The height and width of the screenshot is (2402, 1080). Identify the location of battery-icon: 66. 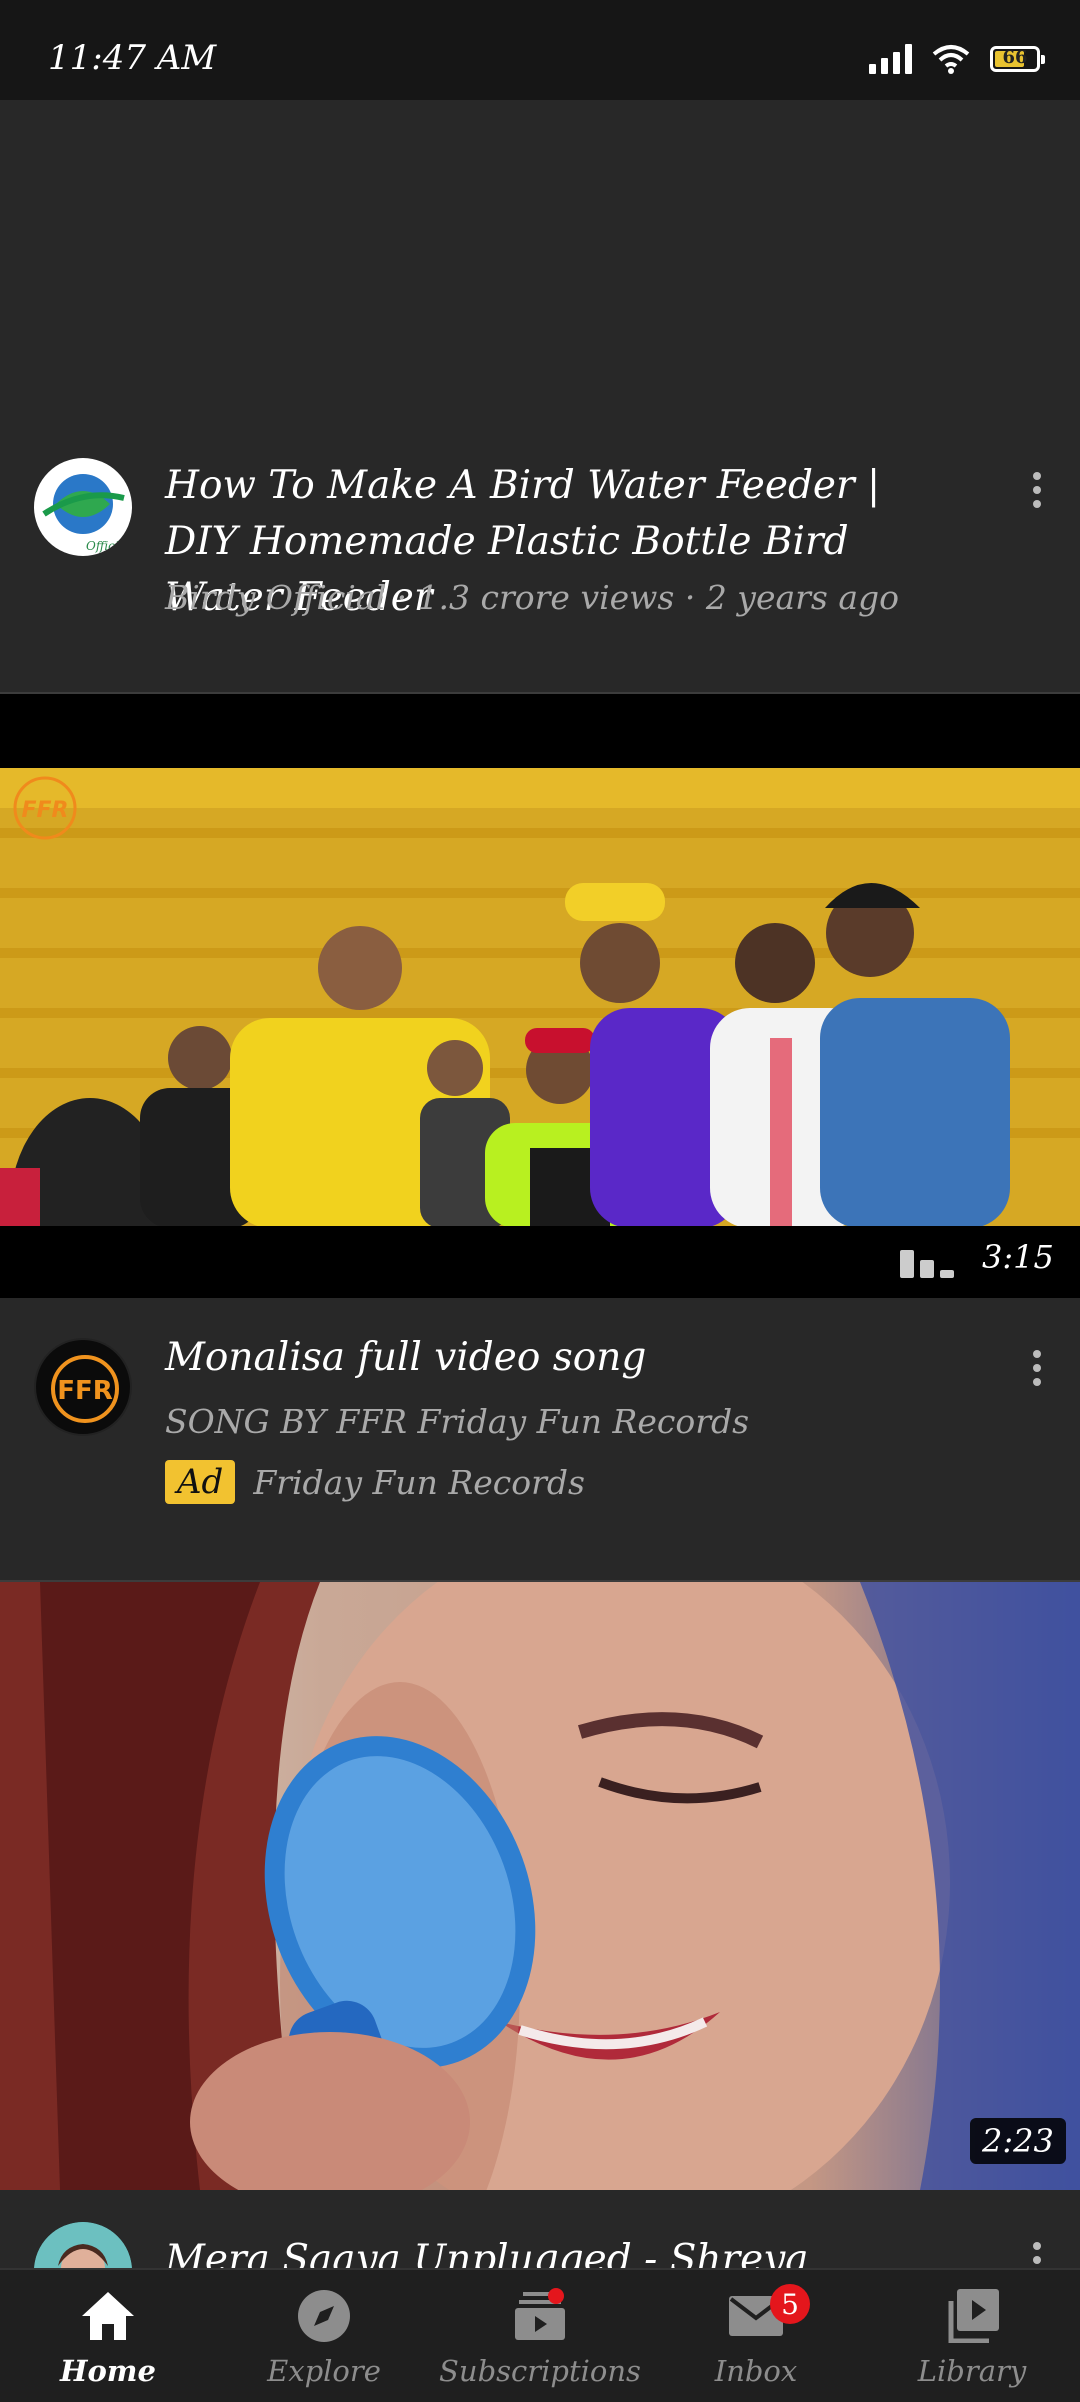
(1017, 59).